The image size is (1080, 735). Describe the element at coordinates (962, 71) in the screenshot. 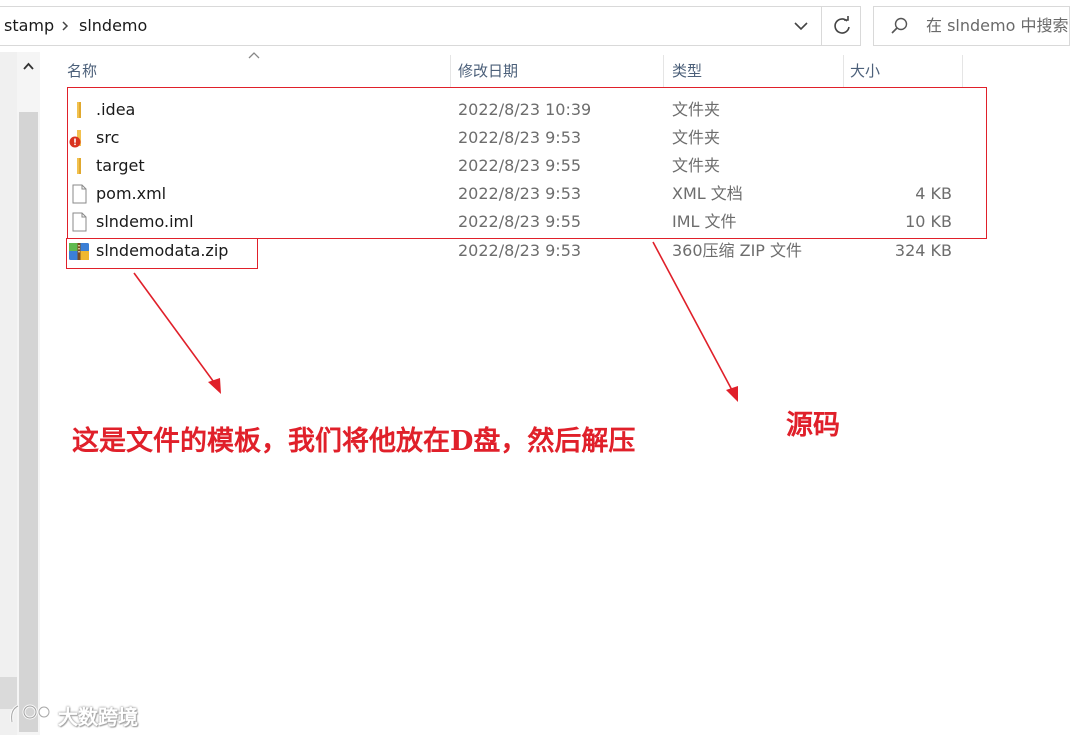

I see `column-divider` at that location.